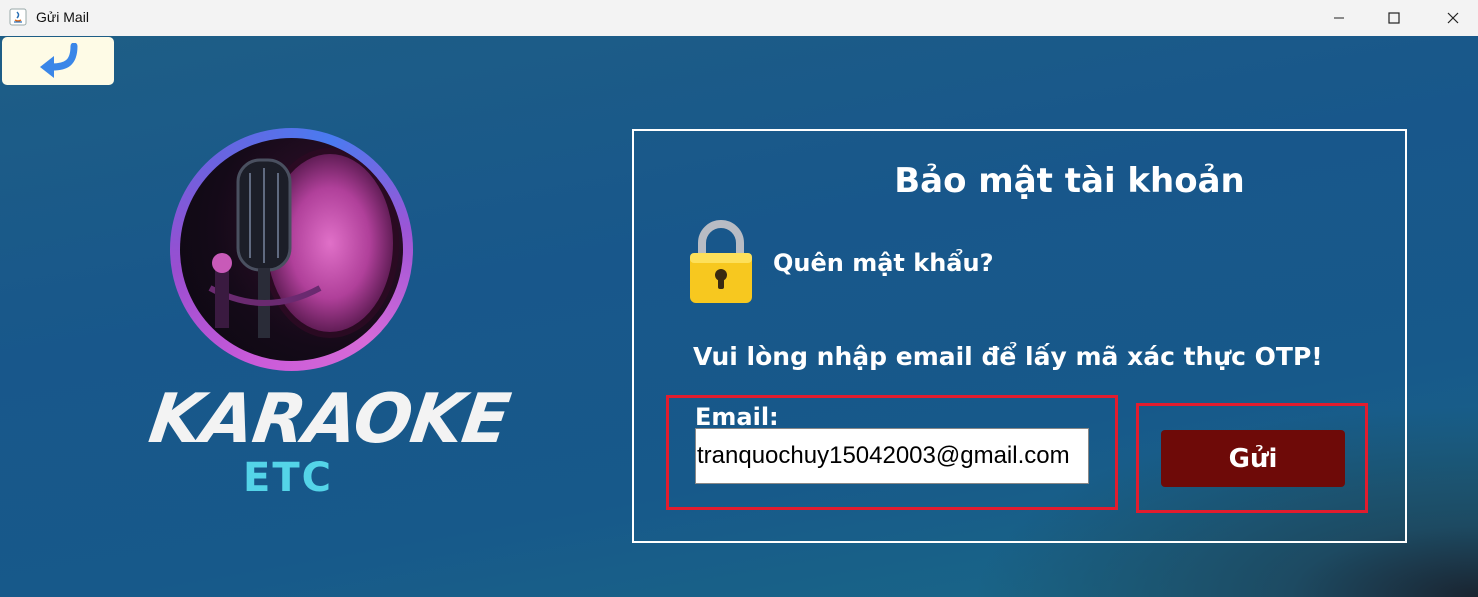 The width and height of the screenshot is (1478, 597). What do you see at coordinates (1069, 181) in the screenshot?
I see `panel-title: Bảo mật tài khoản` at bounding box center [1069, 181].